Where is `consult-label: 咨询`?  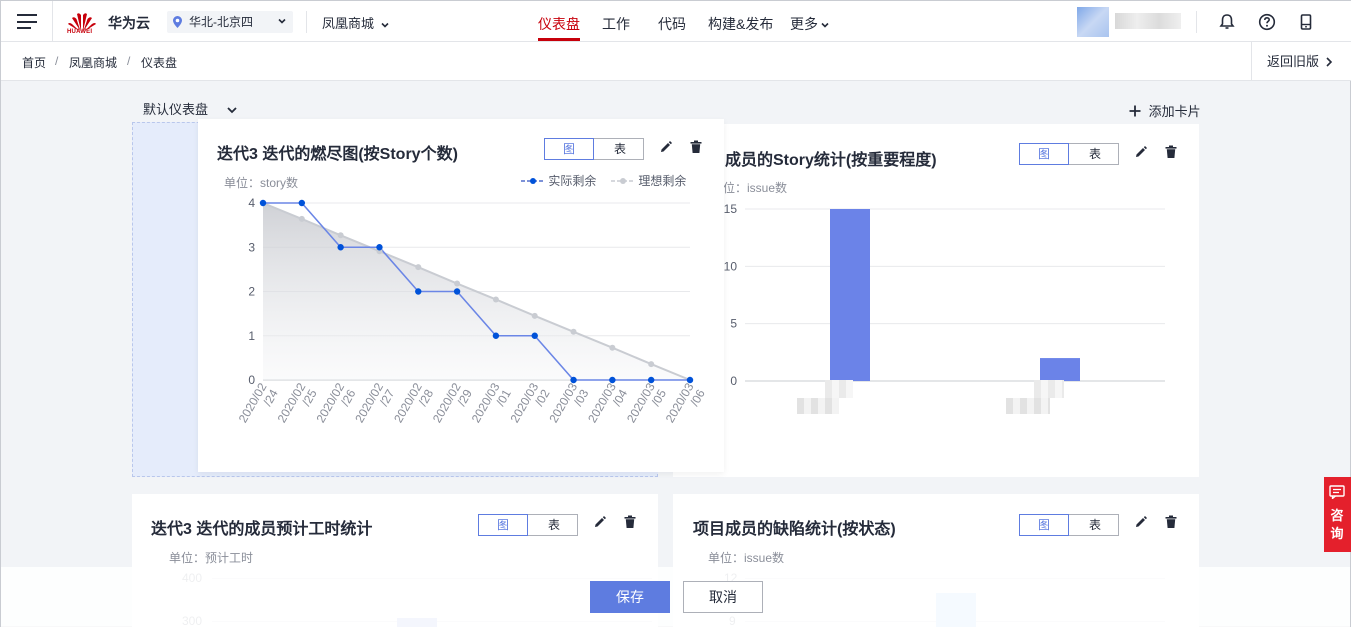 consult-label: 咨询 is located at coordinates (1337, 524).